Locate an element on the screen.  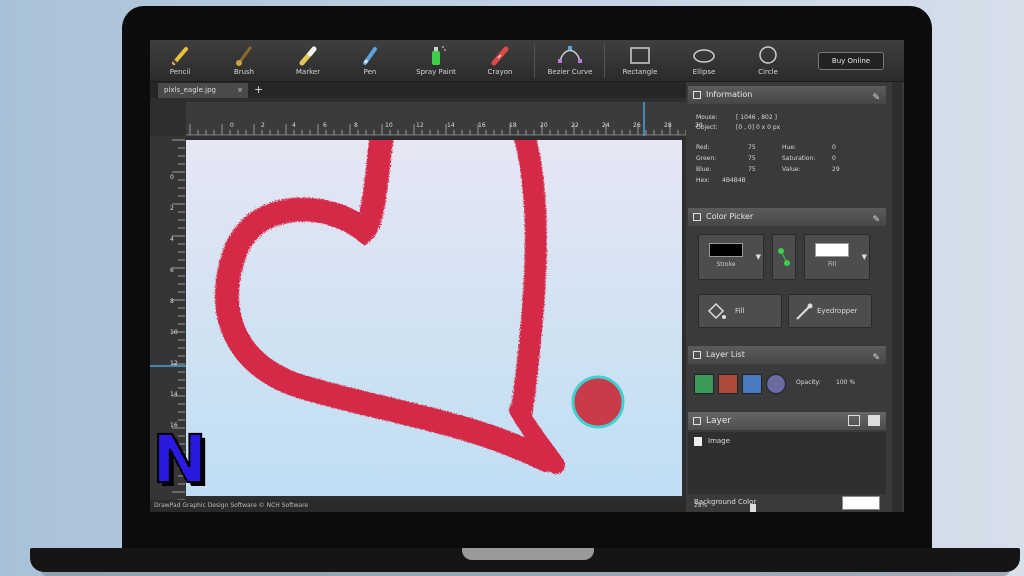
horizontal-ruler is located at coordinates (436, 119).